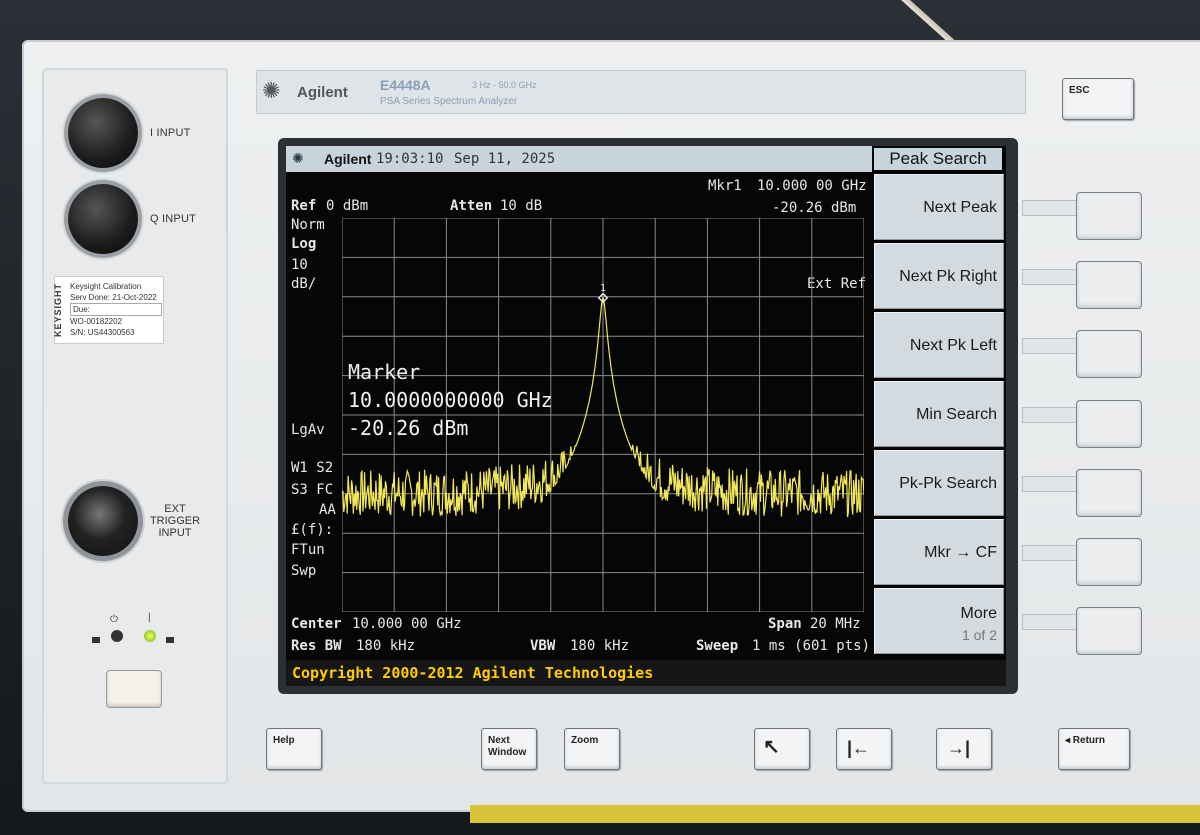 The width and height of the screenshot is (1200, 835). What do you see at coordinates (149, 617) in the screenshot?
I see `on-icon: |` at bounding box center [149, 617].